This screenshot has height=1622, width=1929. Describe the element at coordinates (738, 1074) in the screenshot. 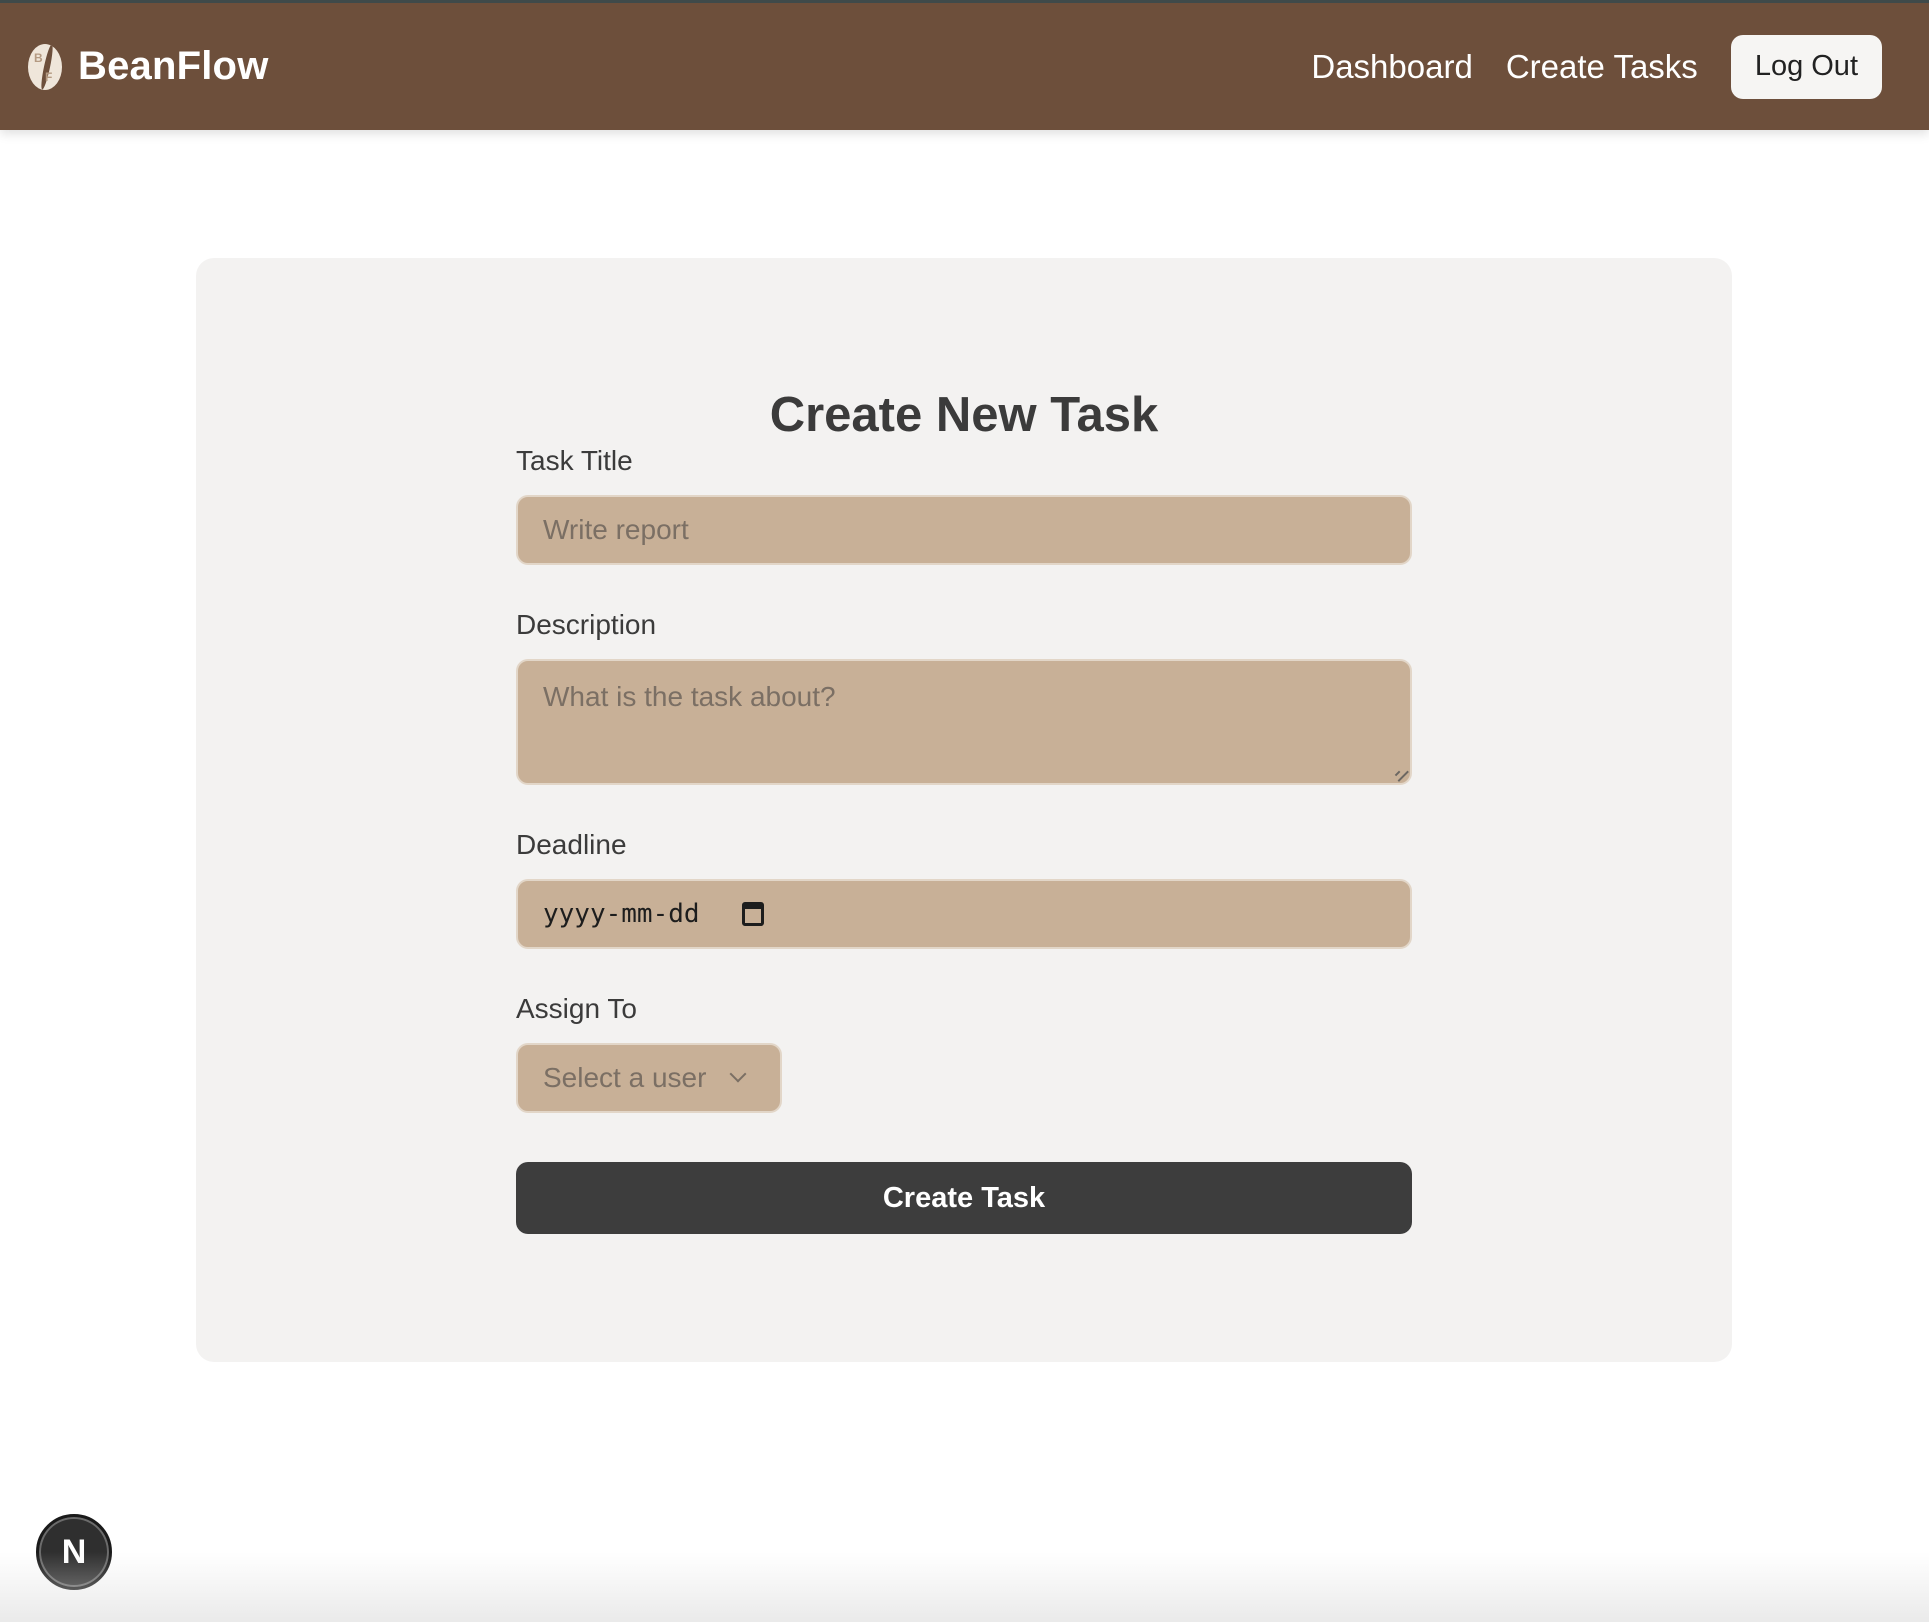

I see `chevron-down-icon` at that location.